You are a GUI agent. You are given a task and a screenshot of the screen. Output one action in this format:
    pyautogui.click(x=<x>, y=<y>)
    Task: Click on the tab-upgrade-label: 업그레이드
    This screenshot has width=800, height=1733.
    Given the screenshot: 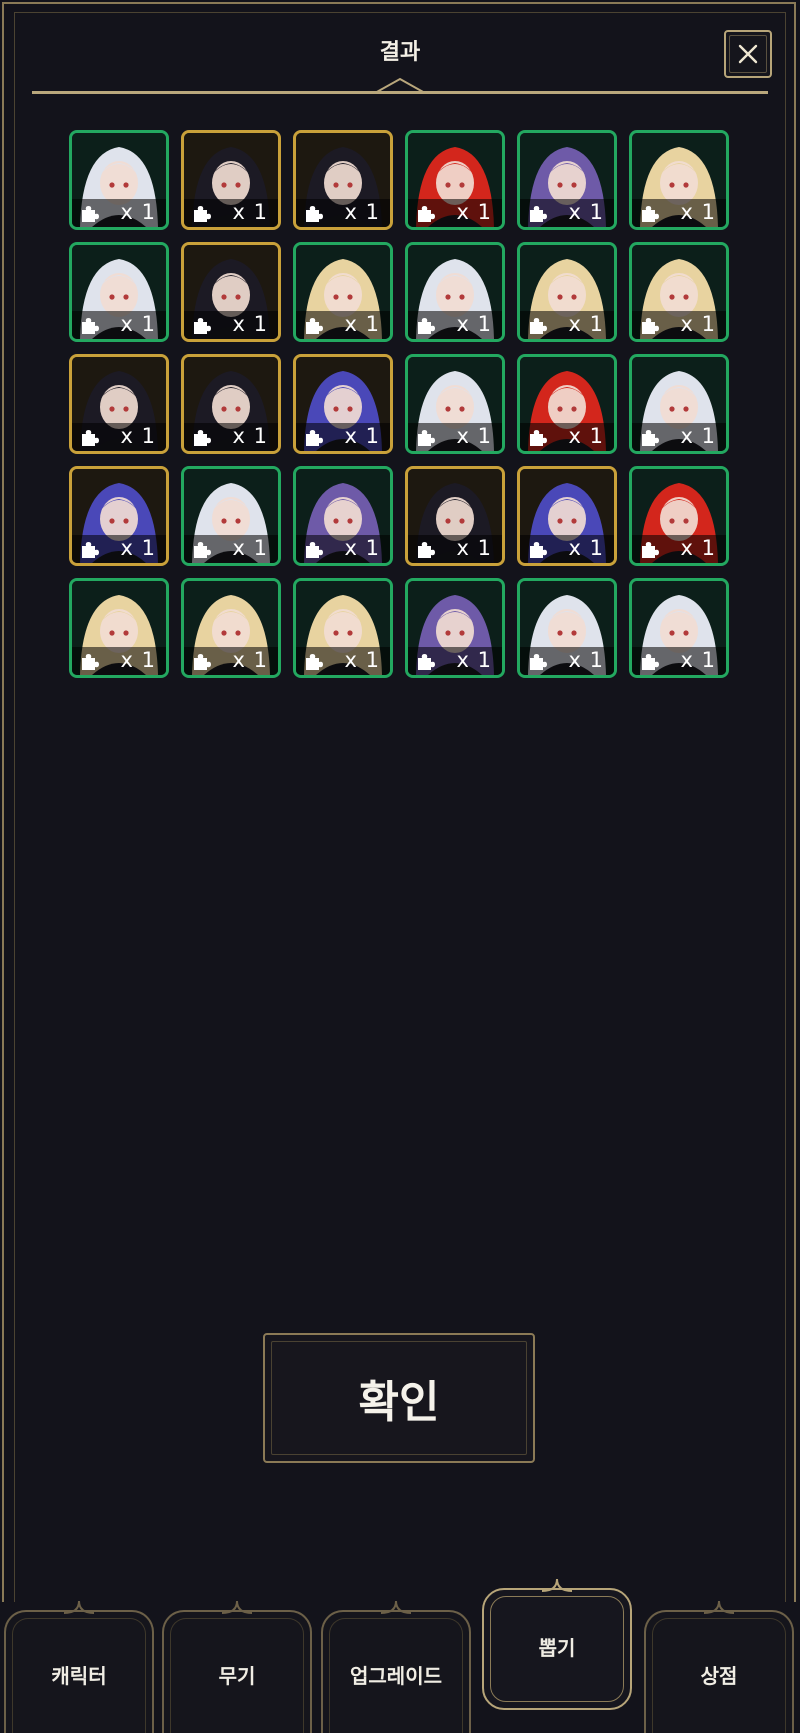 What is the action you would take?
    pyautogui.click(x=396, y=1676)
    